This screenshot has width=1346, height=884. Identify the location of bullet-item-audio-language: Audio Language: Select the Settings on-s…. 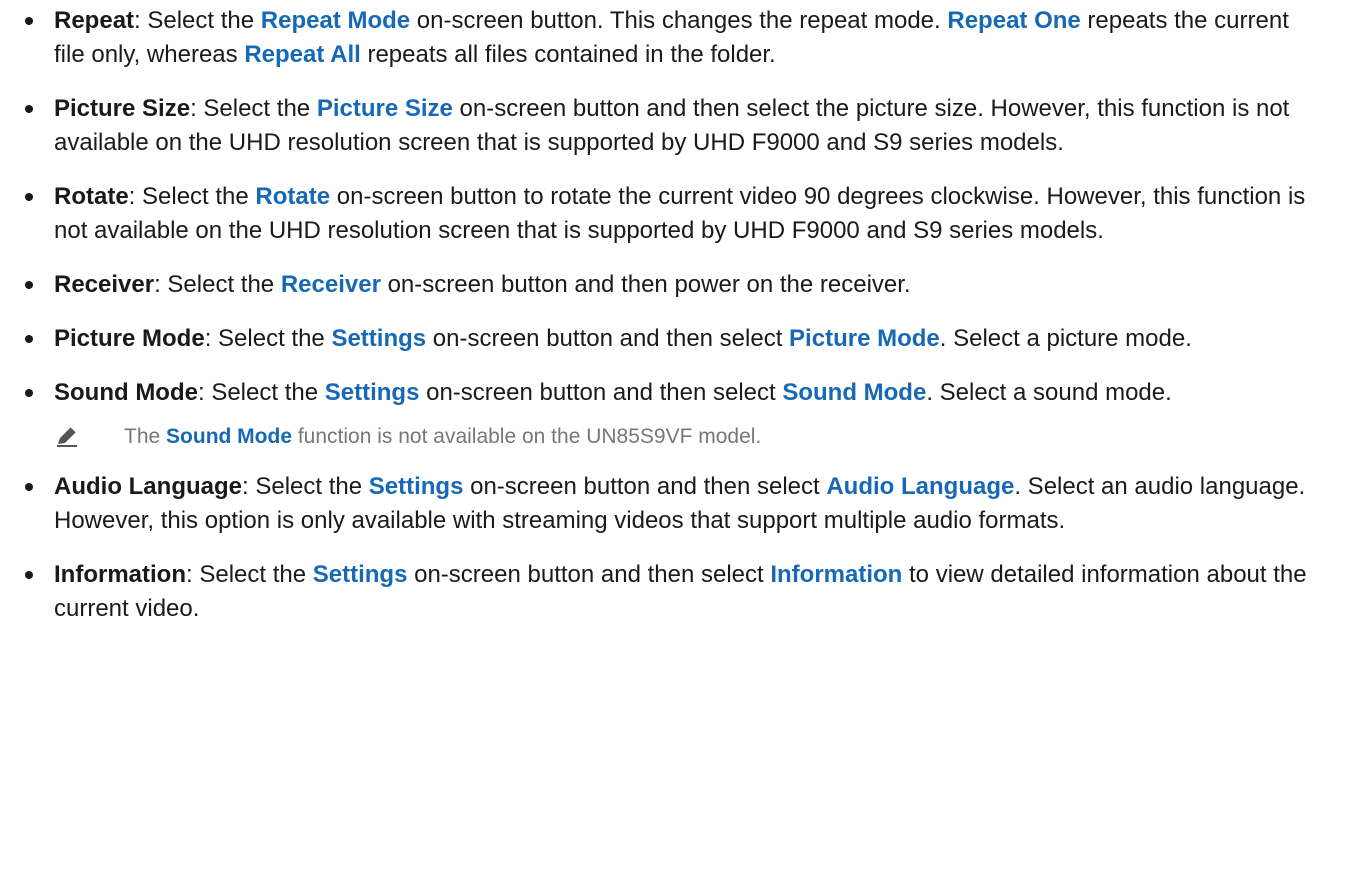
(666, 504).